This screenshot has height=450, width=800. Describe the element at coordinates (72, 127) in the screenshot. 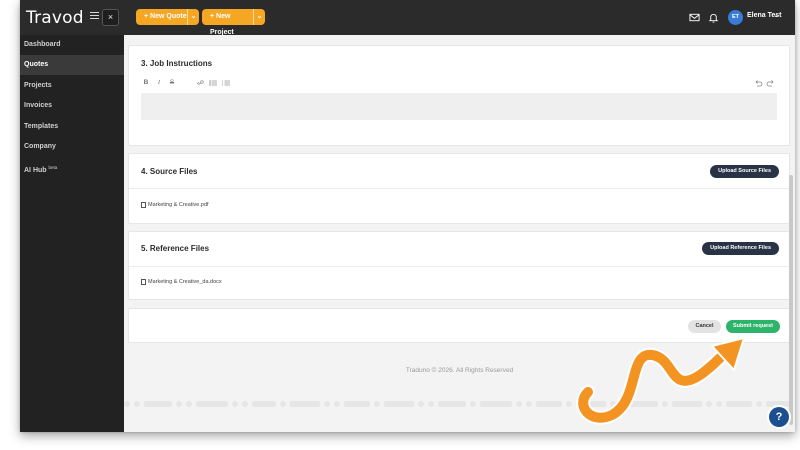

I see `sidebar-item-templates: Templates` at that location.